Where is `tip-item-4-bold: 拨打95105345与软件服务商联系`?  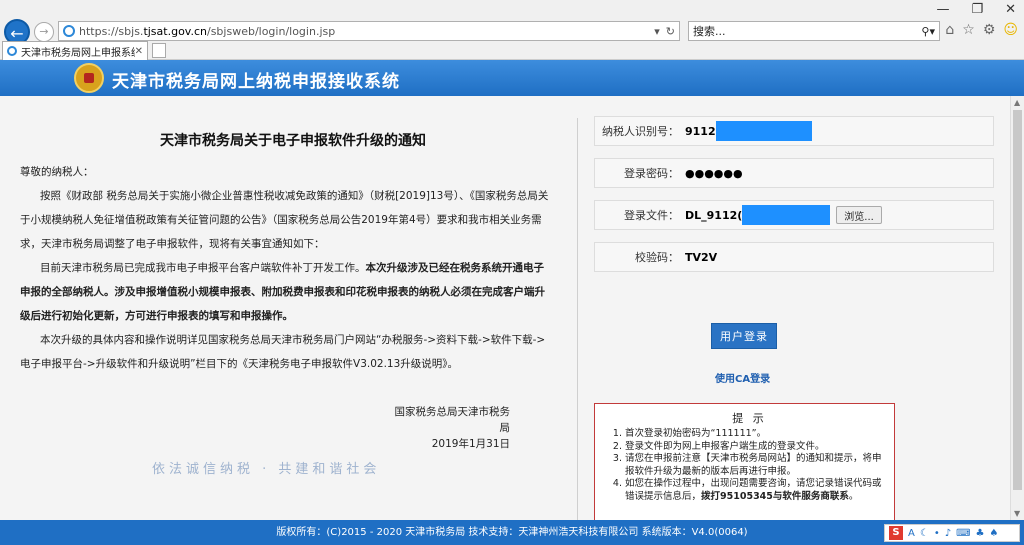
tip-item-4-bold: 拨打95105345与软件服务商联系 is located at coordinates (775, 496).